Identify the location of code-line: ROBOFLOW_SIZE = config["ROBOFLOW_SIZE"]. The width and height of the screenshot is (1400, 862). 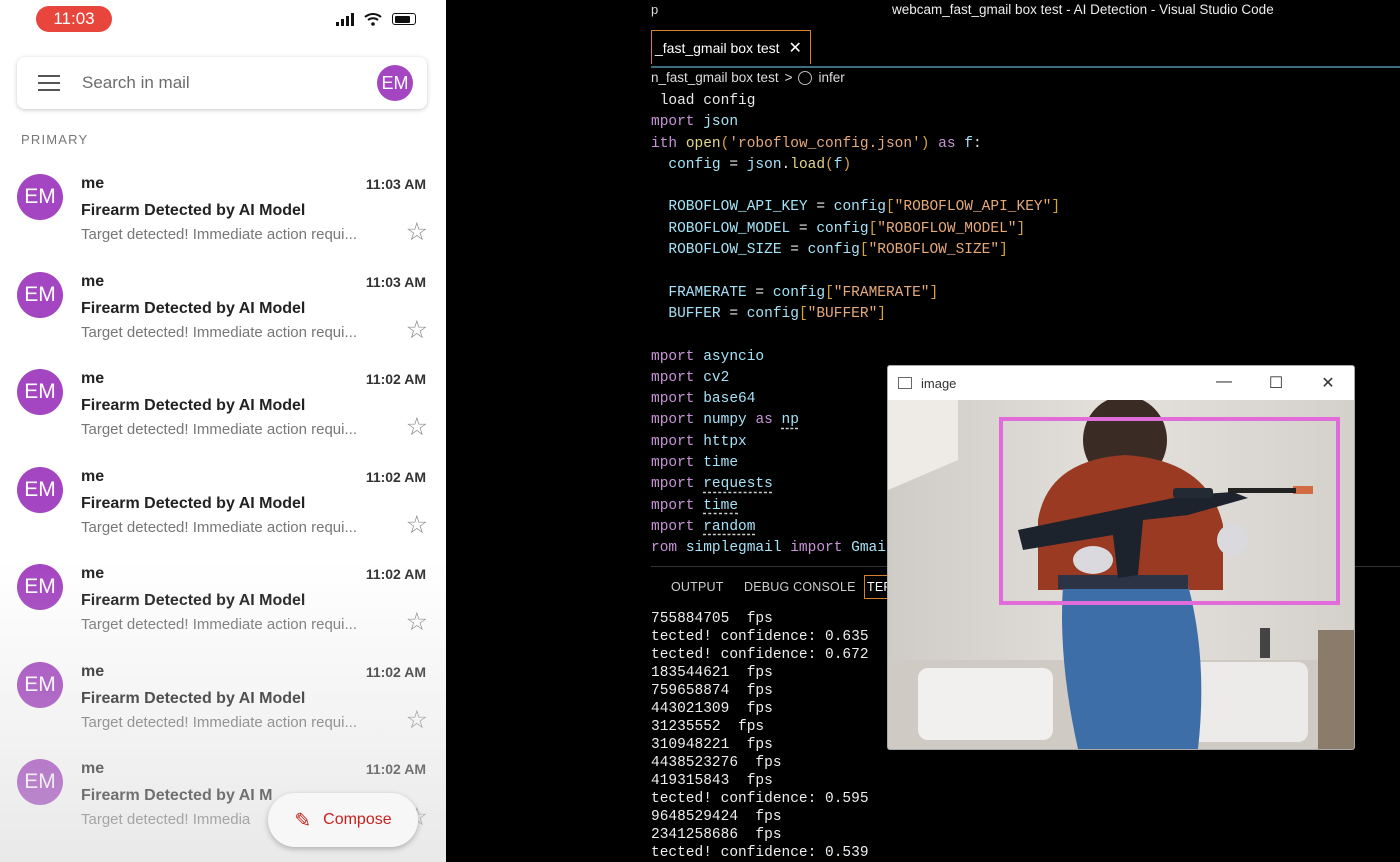
(838, 250).